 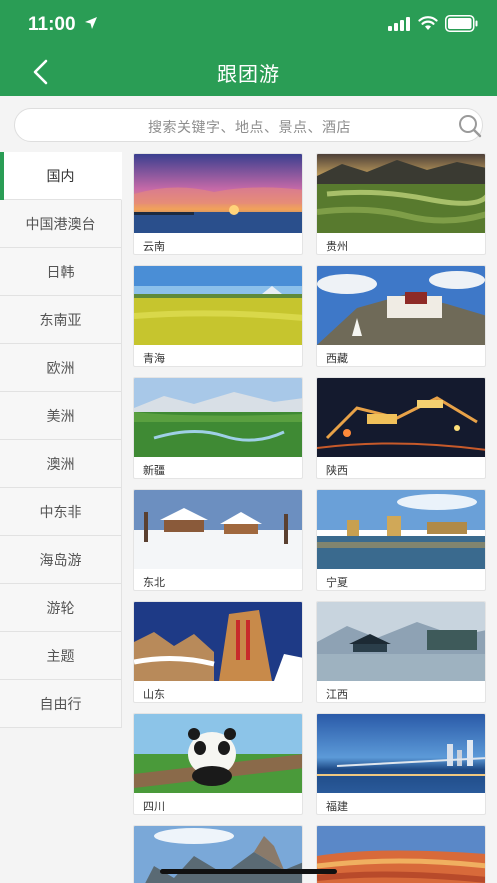 I want to click on yunnan-image, so click(x=218, y=193).